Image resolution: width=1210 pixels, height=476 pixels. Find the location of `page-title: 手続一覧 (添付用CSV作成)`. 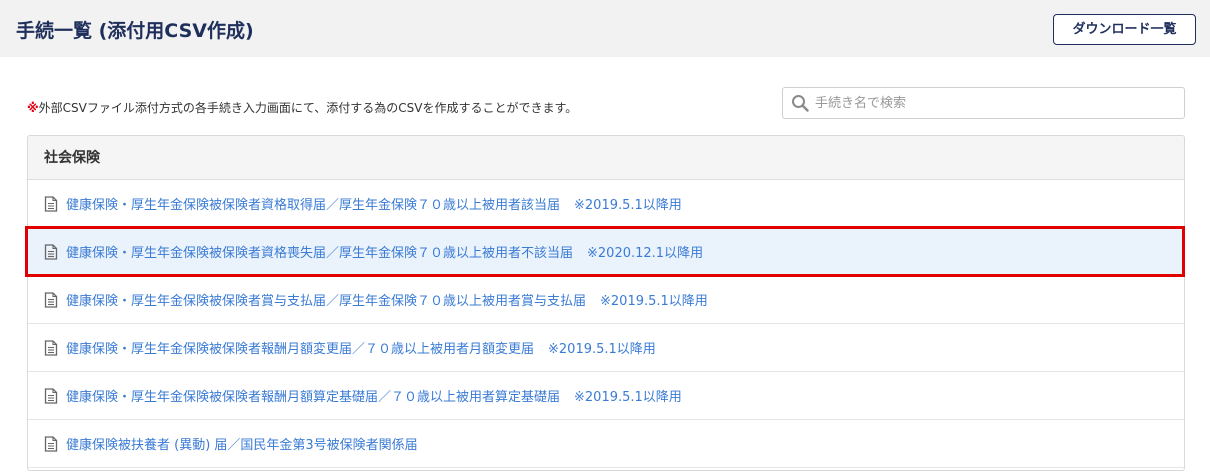

page-title: 手続一覧 (添付用CSV作成) is located at coordinates (135, 31).